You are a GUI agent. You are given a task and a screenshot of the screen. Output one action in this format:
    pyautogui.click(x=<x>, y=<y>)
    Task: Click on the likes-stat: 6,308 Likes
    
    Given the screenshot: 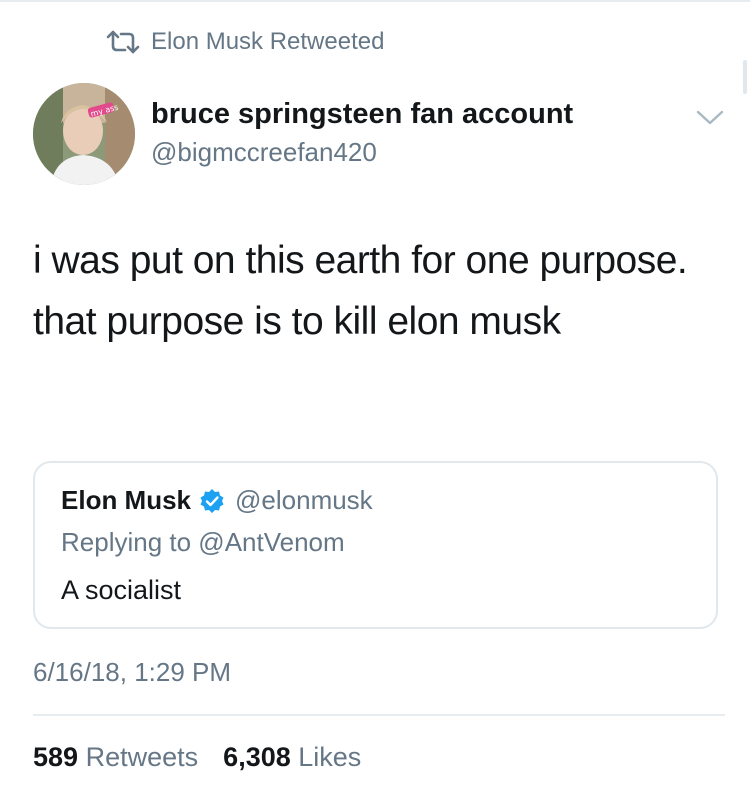 What is the action you would take?
    pyautogui.click(x=292, y=757)
    